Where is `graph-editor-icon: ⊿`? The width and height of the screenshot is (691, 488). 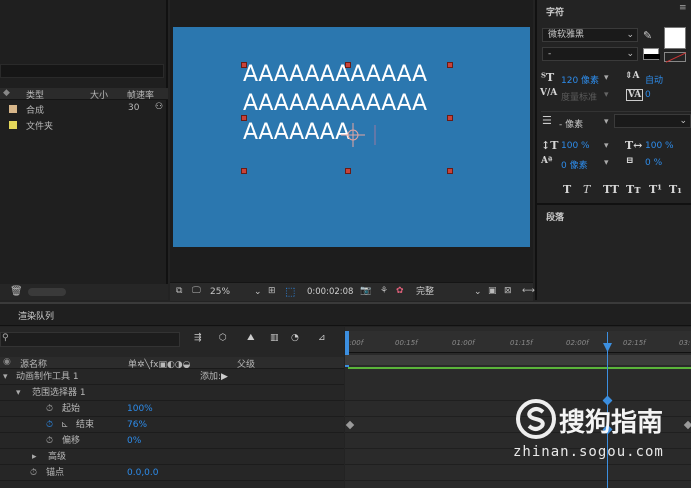
graph-editor-icon: ⊿ is located at coordinates (322, 338).